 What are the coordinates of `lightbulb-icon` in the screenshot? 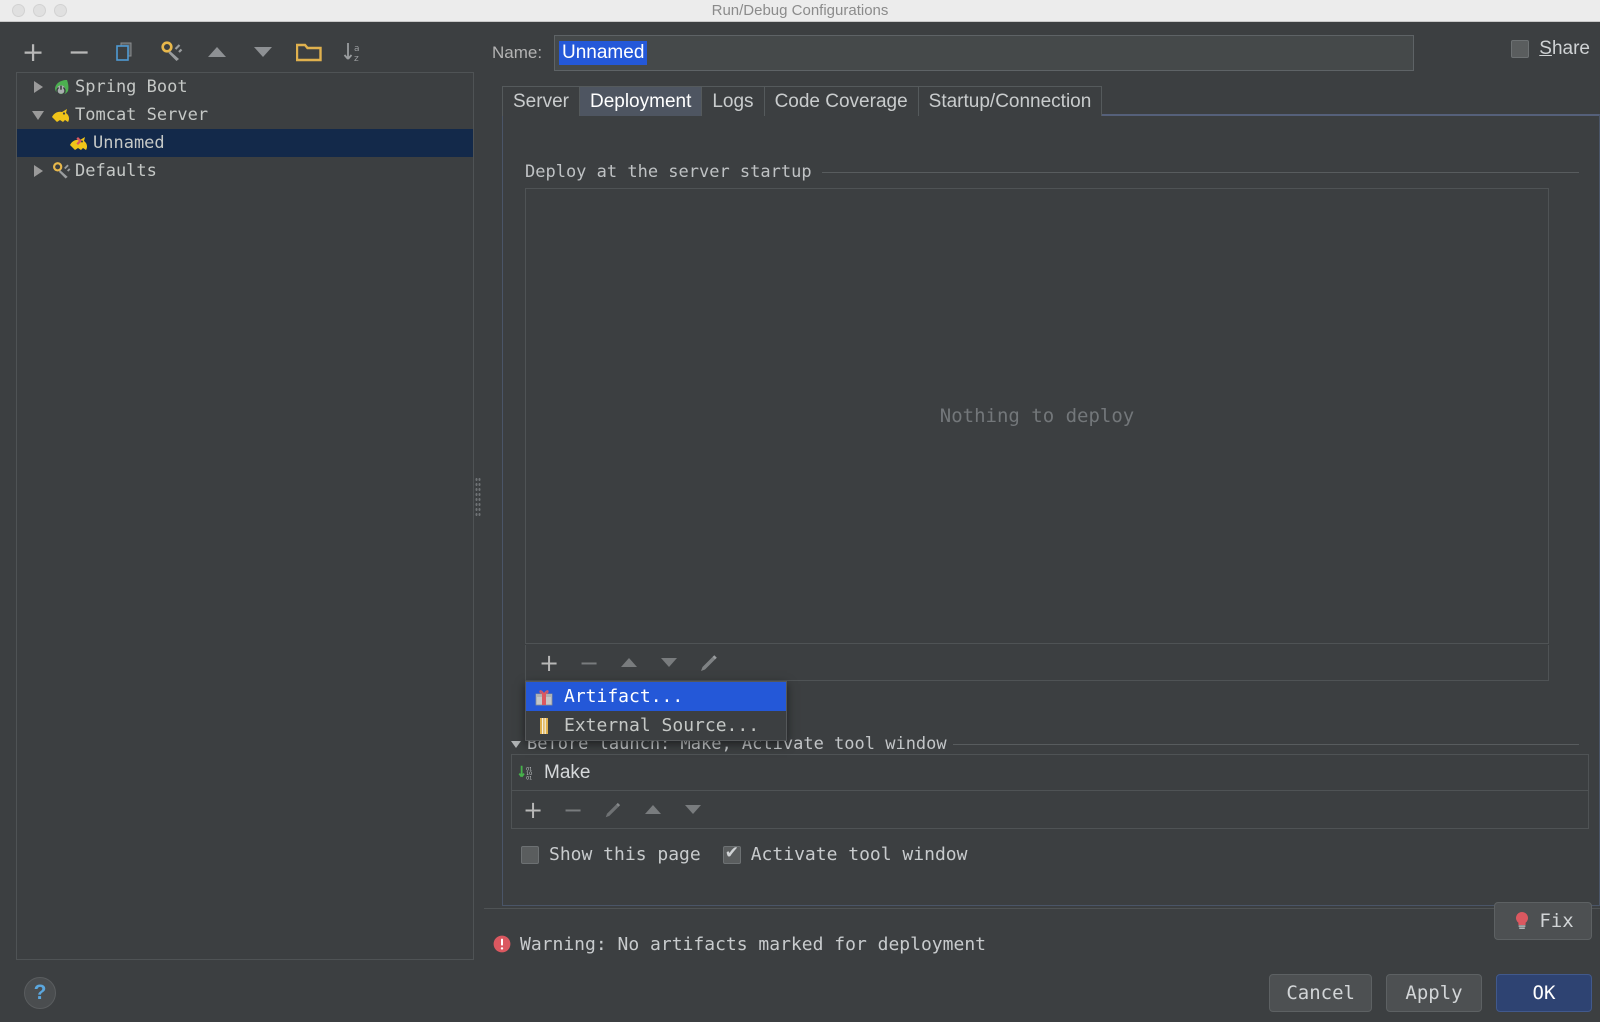 It's located at (1522, 921).